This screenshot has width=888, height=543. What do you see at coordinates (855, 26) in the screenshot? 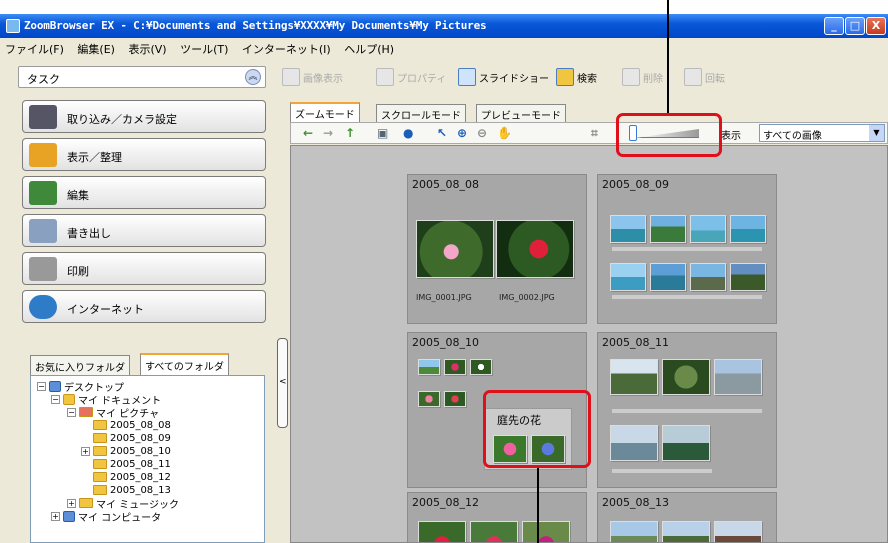
I see `maximize-button: □` at bounding box center [855, 26].